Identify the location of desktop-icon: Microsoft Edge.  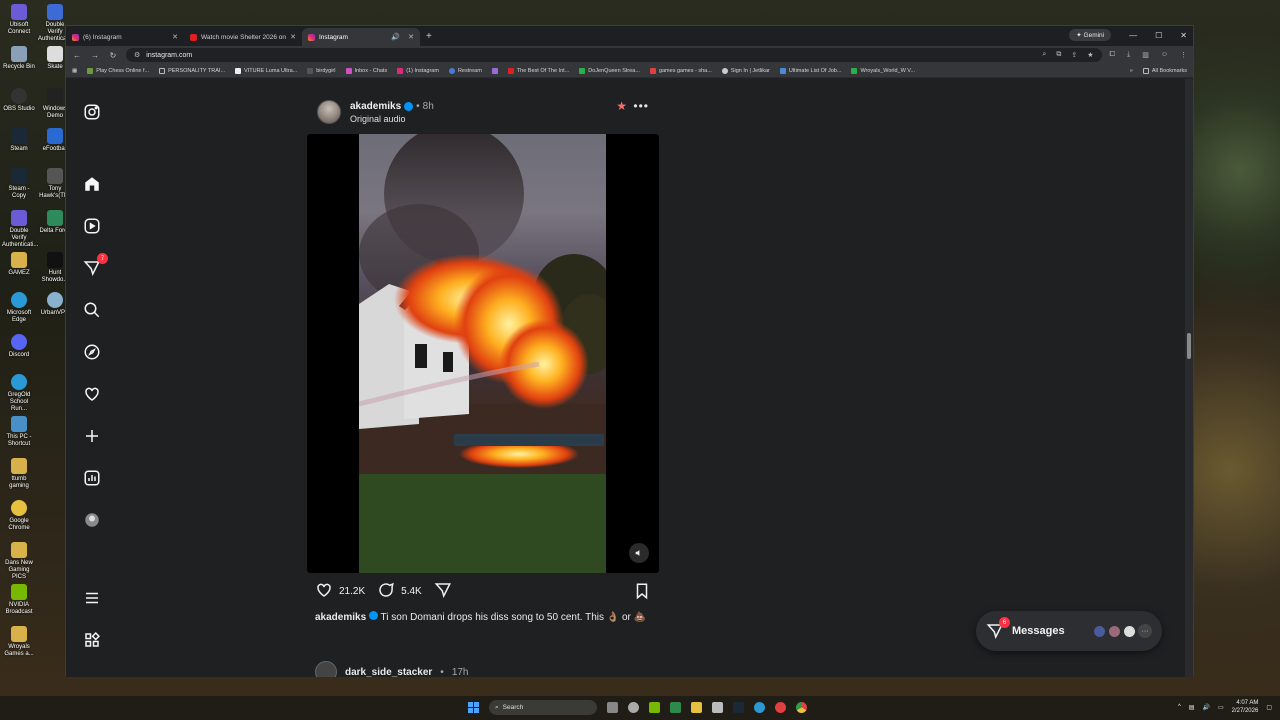
(19, 308).